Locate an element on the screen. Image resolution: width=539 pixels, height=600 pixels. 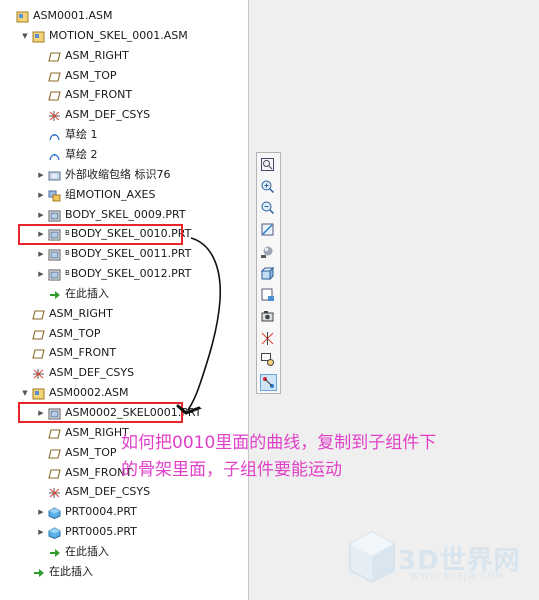
watermark-url: WWW.3DSJW.COM is located at coordinates (457, 577).